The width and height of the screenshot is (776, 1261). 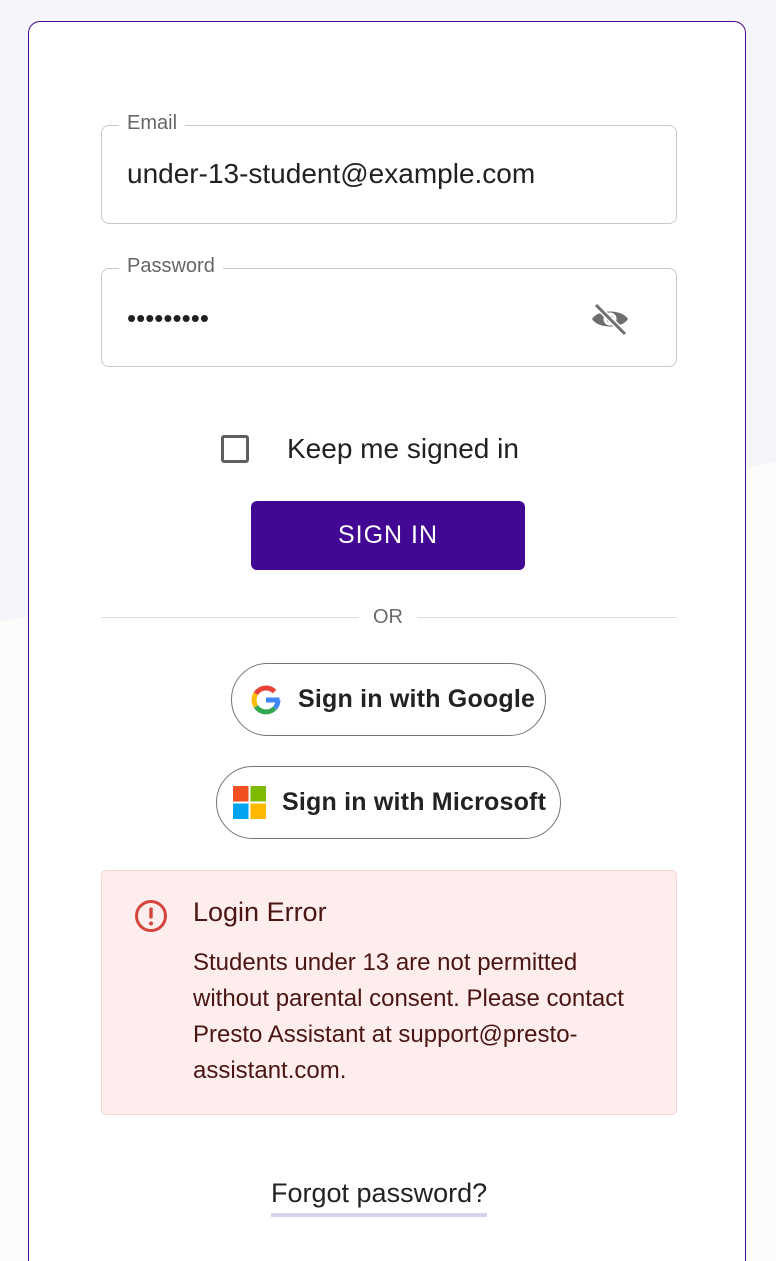 What do you see at coordinates (388, 535) in the screenshot?
I see `sign-in-button: SIGN IN` at bounding box center [388, 535].